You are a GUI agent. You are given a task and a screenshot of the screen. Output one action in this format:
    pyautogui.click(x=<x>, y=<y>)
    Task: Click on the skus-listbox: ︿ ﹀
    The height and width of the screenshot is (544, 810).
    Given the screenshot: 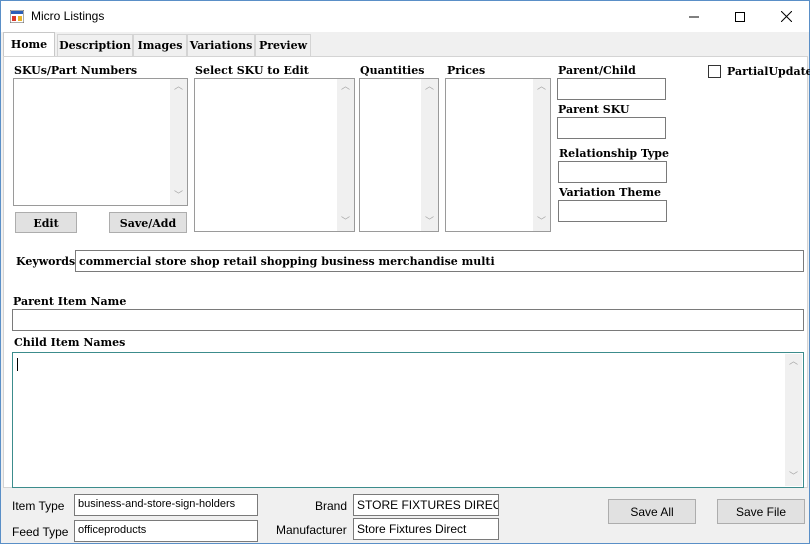 What is the action you would take?
    pyautogui.click(x=100, y=142)
    